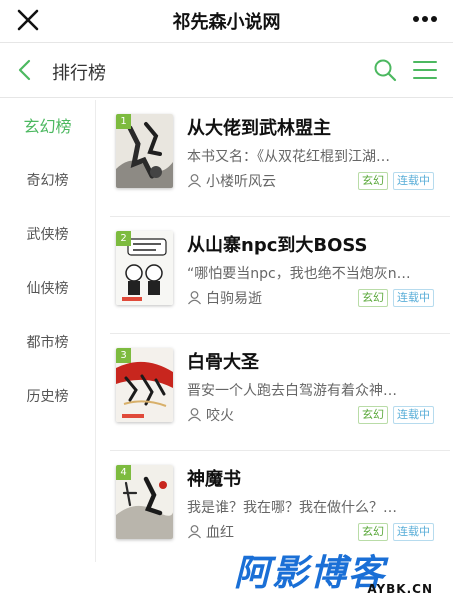 The image size is (453, 600). Describe the element at coordinates (220, 533) in the screenshot. I see `author-name: 血红` at that location.